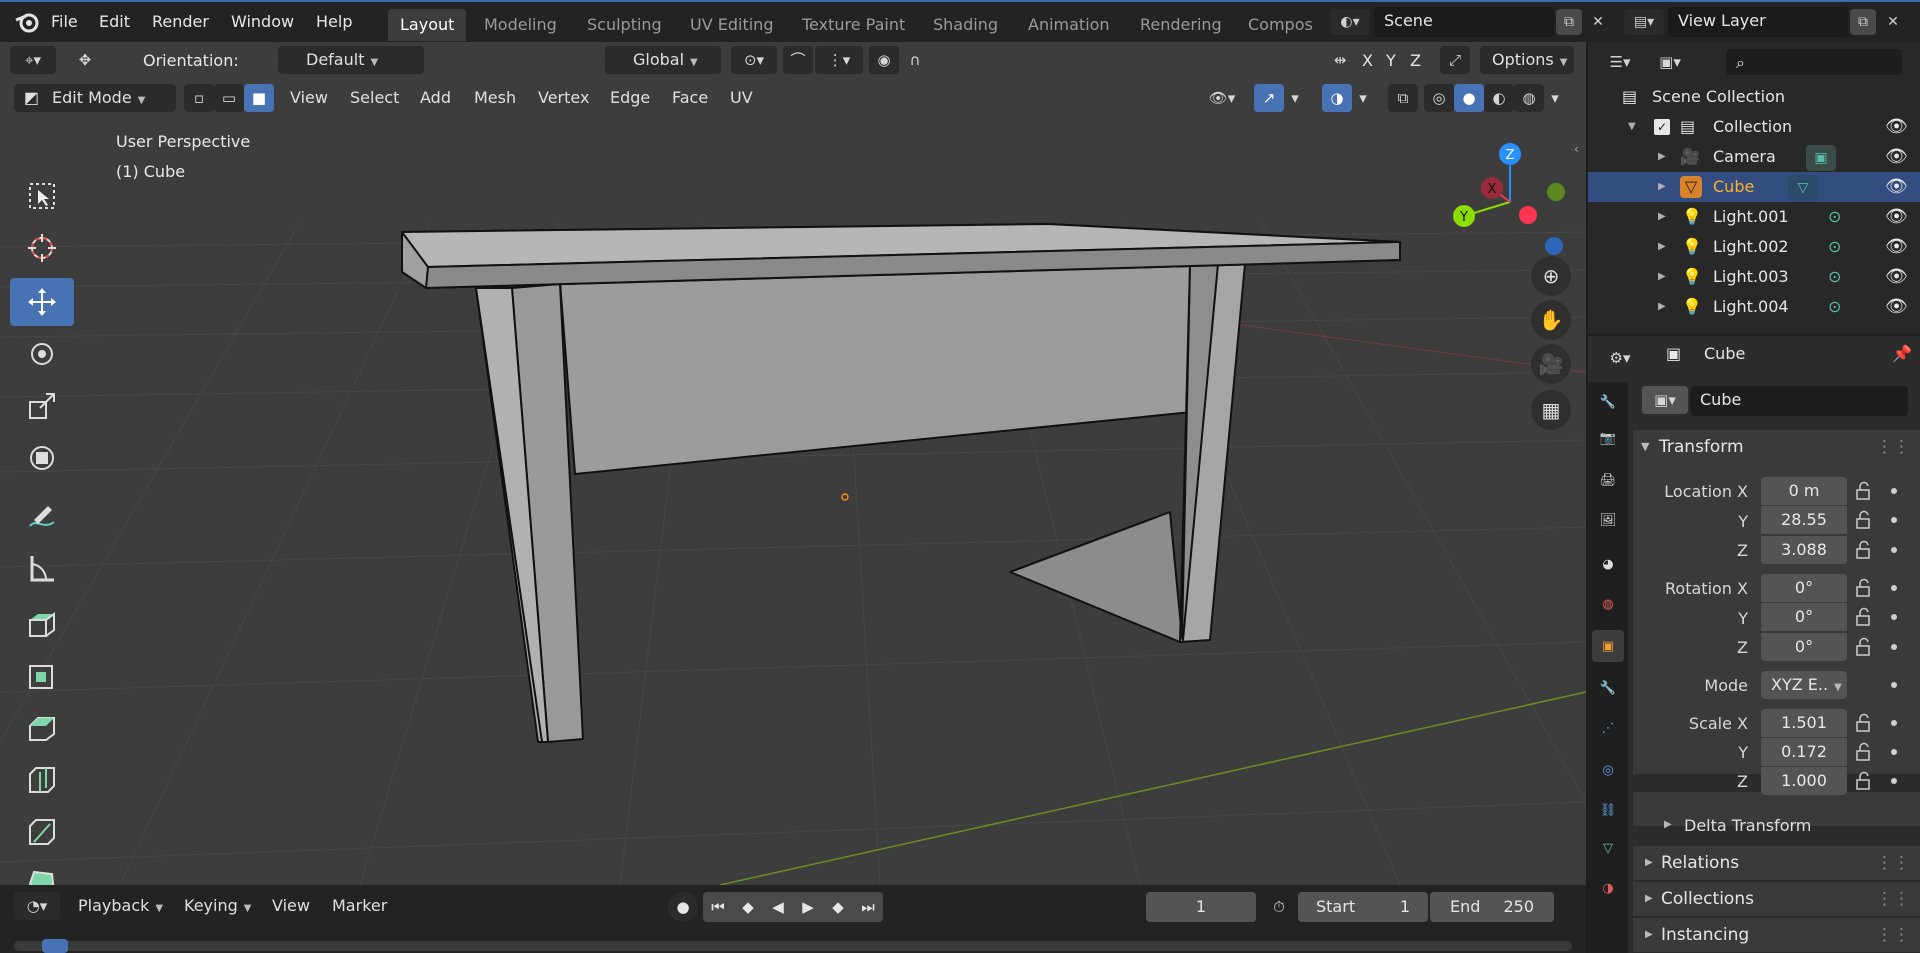  Describe the element at coordinates (683, 907) in the screenshot. I see `record-icon: ●` at that location.